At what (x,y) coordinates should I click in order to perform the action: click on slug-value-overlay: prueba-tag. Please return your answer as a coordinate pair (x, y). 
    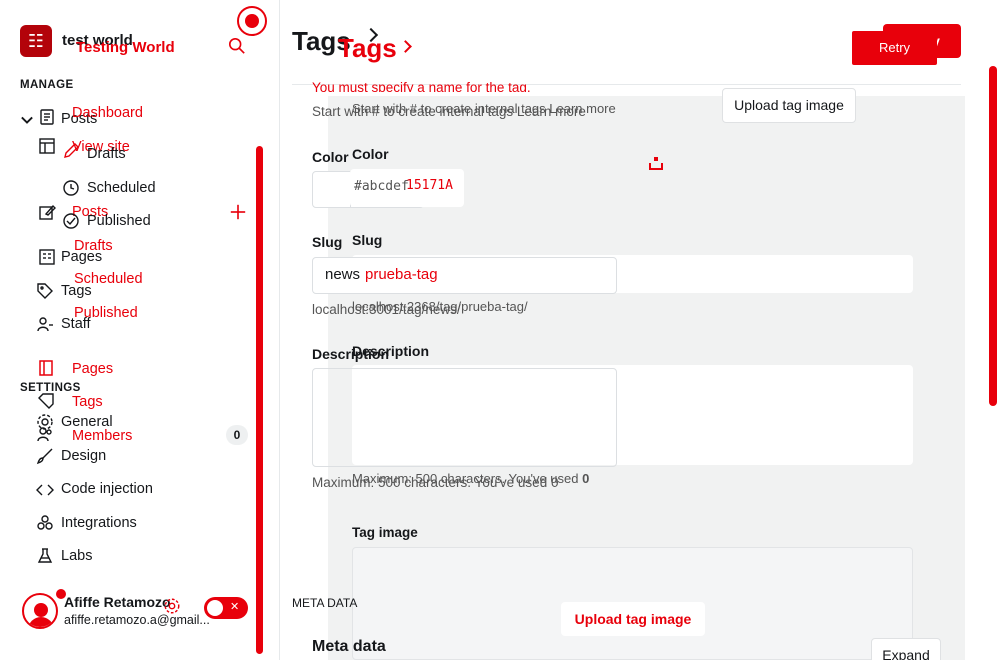
    Looking at the image, I should click on (401, 274).